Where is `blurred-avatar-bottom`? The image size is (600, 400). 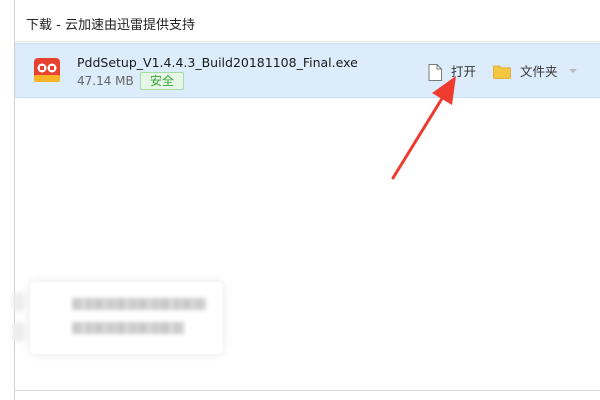
blurred-avatar-bottom is located at coordinates (19, 332).